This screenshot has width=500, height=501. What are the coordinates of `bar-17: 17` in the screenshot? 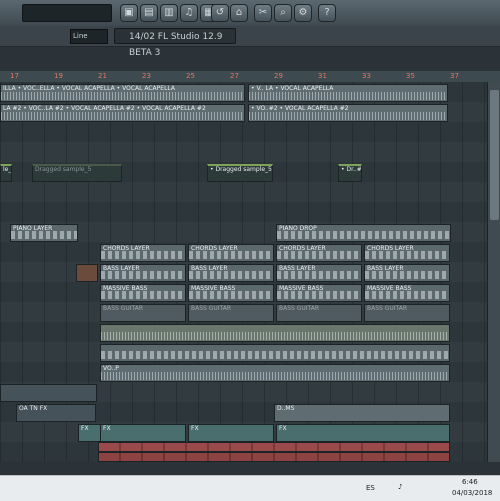 It's located at (14, 76).